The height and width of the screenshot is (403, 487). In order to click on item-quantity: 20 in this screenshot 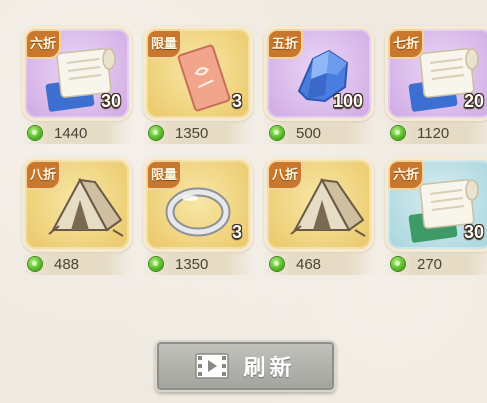, I will do `click(473, 101)`.